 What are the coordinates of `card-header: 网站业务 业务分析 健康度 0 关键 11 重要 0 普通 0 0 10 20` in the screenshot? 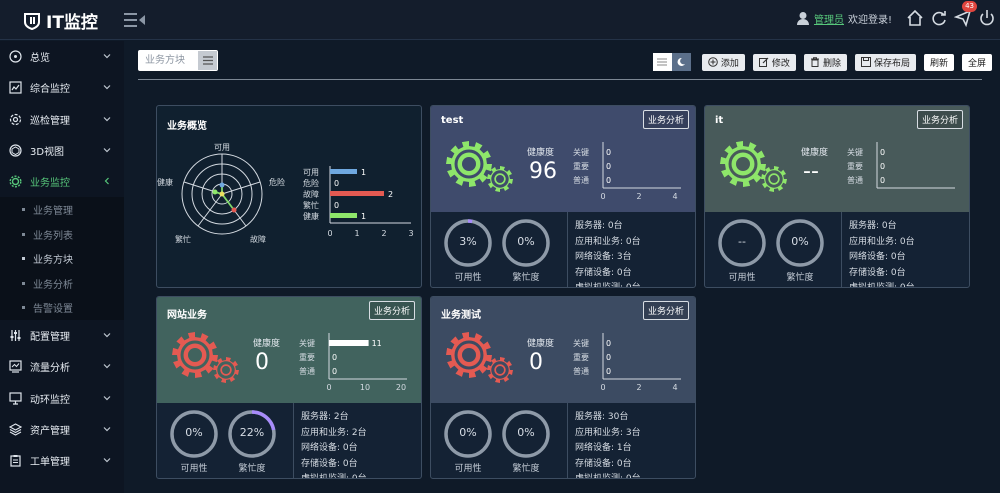 It's located at (289, 350).